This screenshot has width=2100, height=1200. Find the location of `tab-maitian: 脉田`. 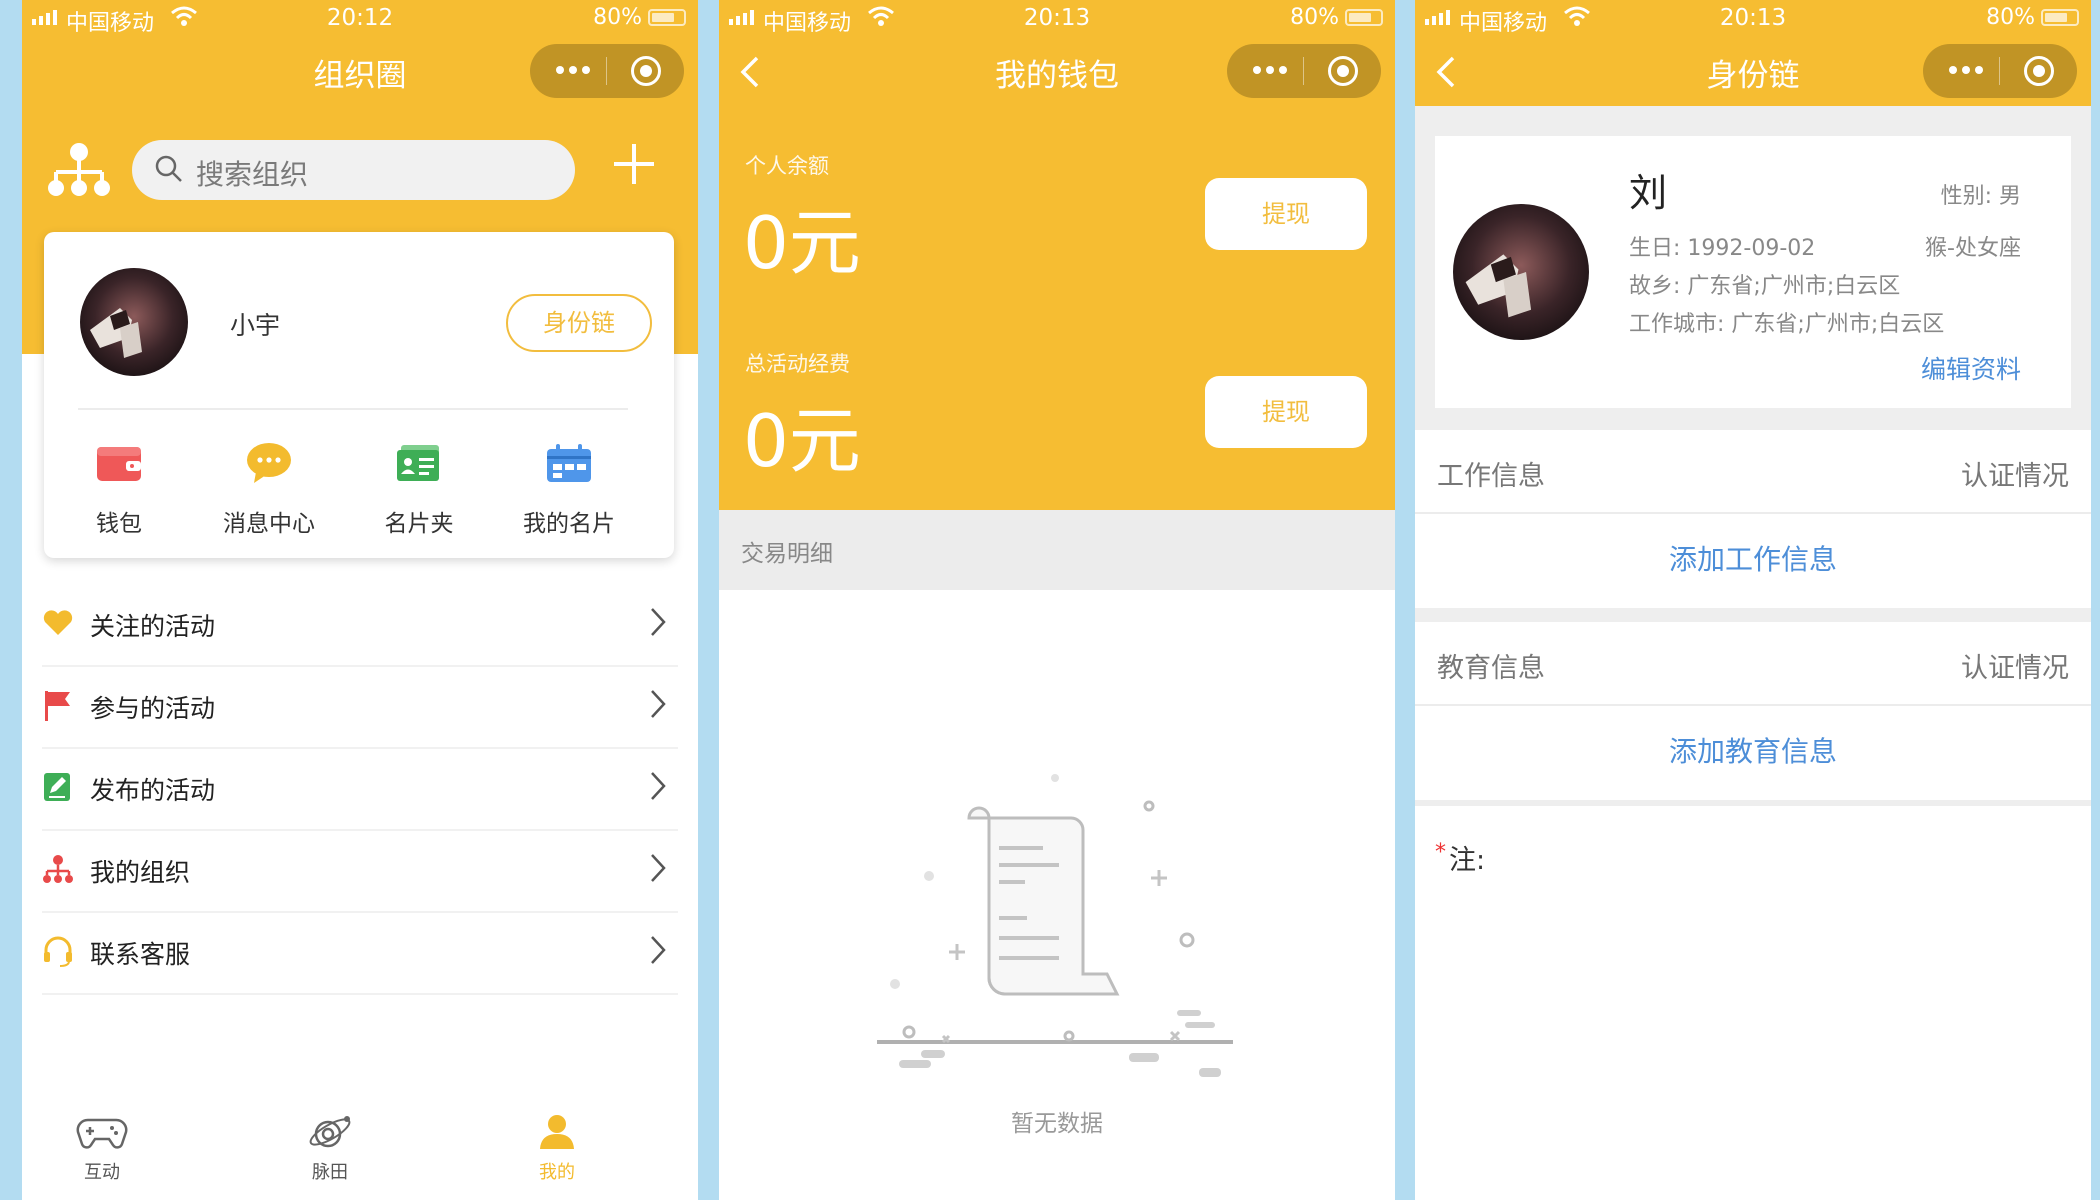

tab-maitian: 脉田 is located at coordinates (330, 1149).